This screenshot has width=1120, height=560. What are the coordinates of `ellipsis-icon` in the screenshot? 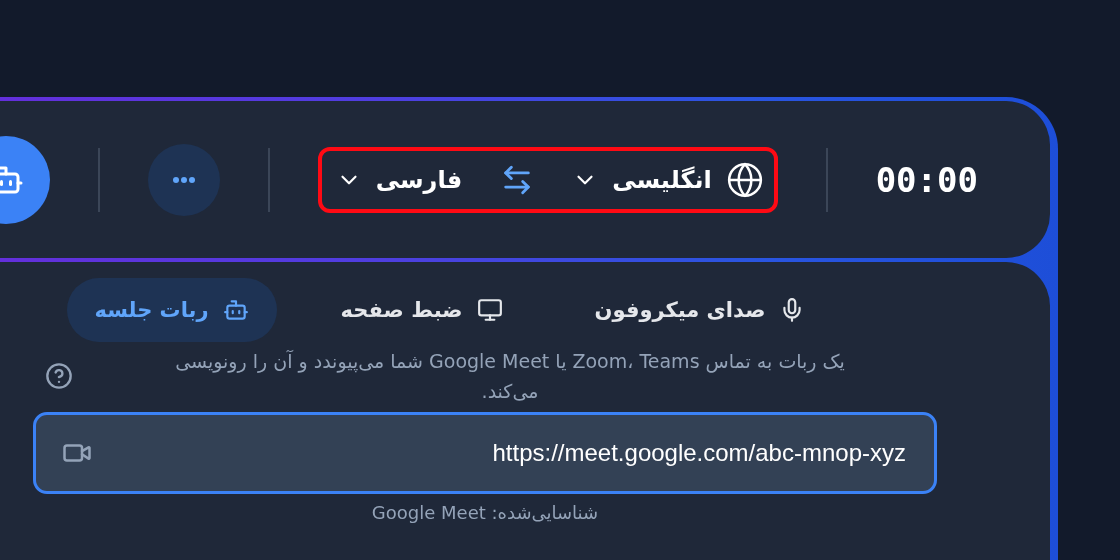 It's located at (183, 179).